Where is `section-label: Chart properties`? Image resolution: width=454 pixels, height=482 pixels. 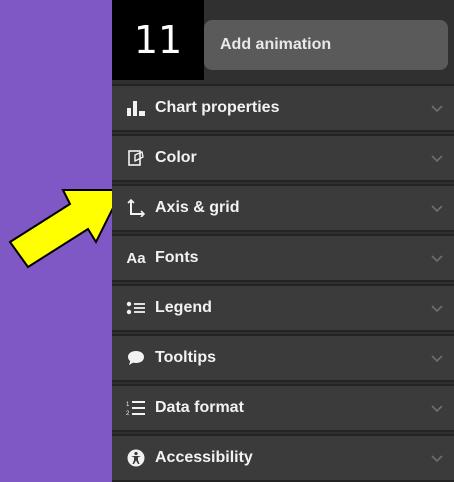 section-label: Chart properties is located at coordinates (217, 107).